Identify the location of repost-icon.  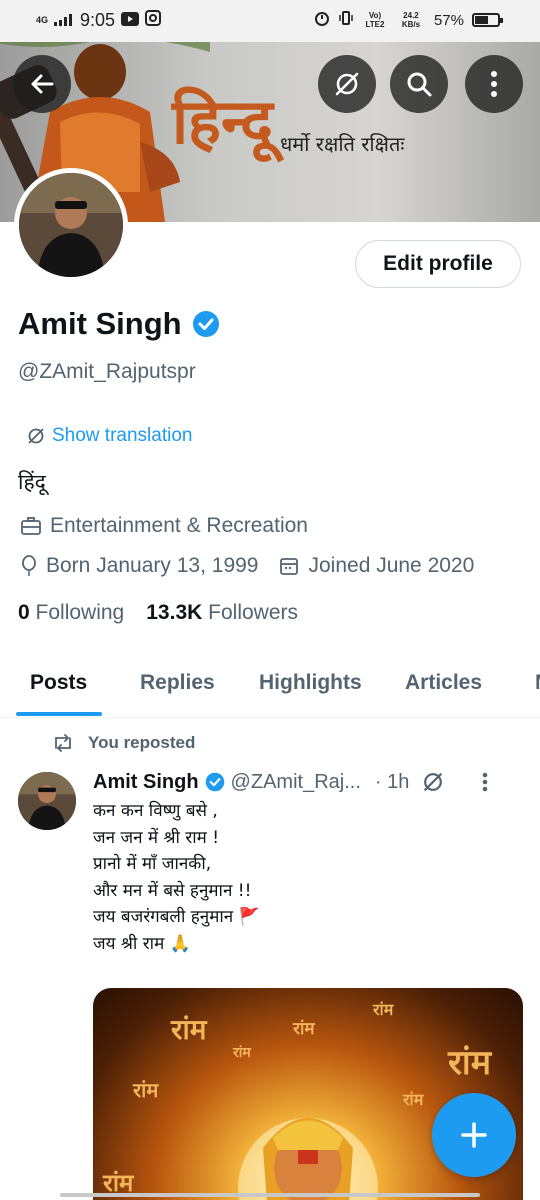
(63, 743).